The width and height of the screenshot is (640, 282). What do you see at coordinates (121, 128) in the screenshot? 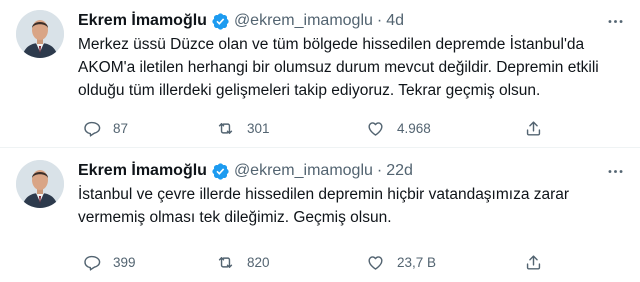
I see `reply-count: 87` at bounding box center [121, 128].